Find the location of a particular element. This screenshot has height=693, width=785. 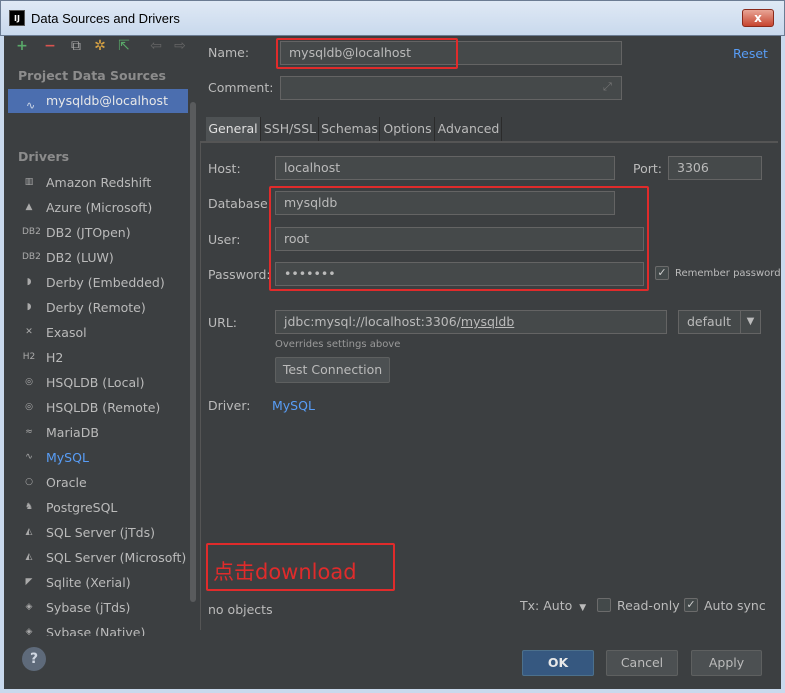

driver-label: PostgreSQL is located at coordinates (82, 507).